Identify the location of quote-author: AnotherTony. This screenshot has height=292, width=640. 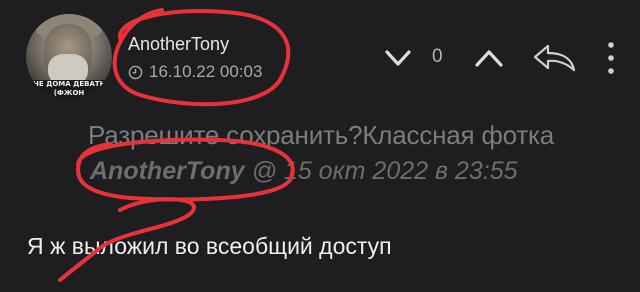
(167, 171).